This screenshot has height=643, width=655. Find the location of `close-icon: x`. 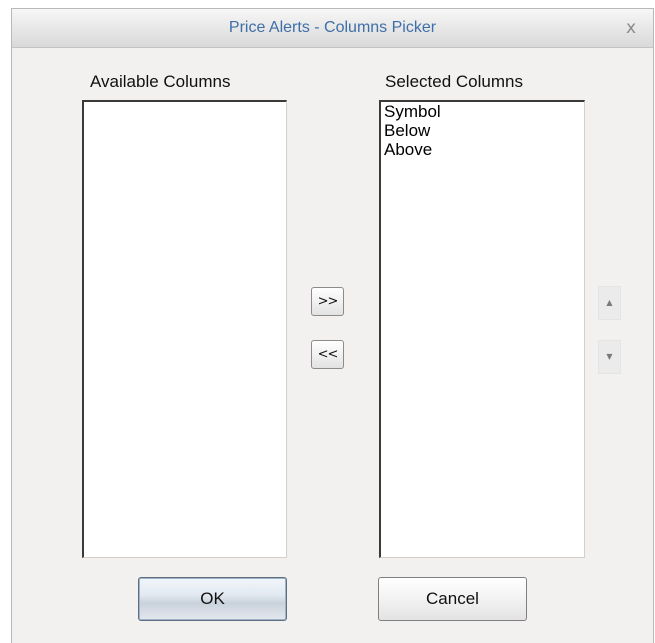

close-icon: x is located at coordinates (631, 28).